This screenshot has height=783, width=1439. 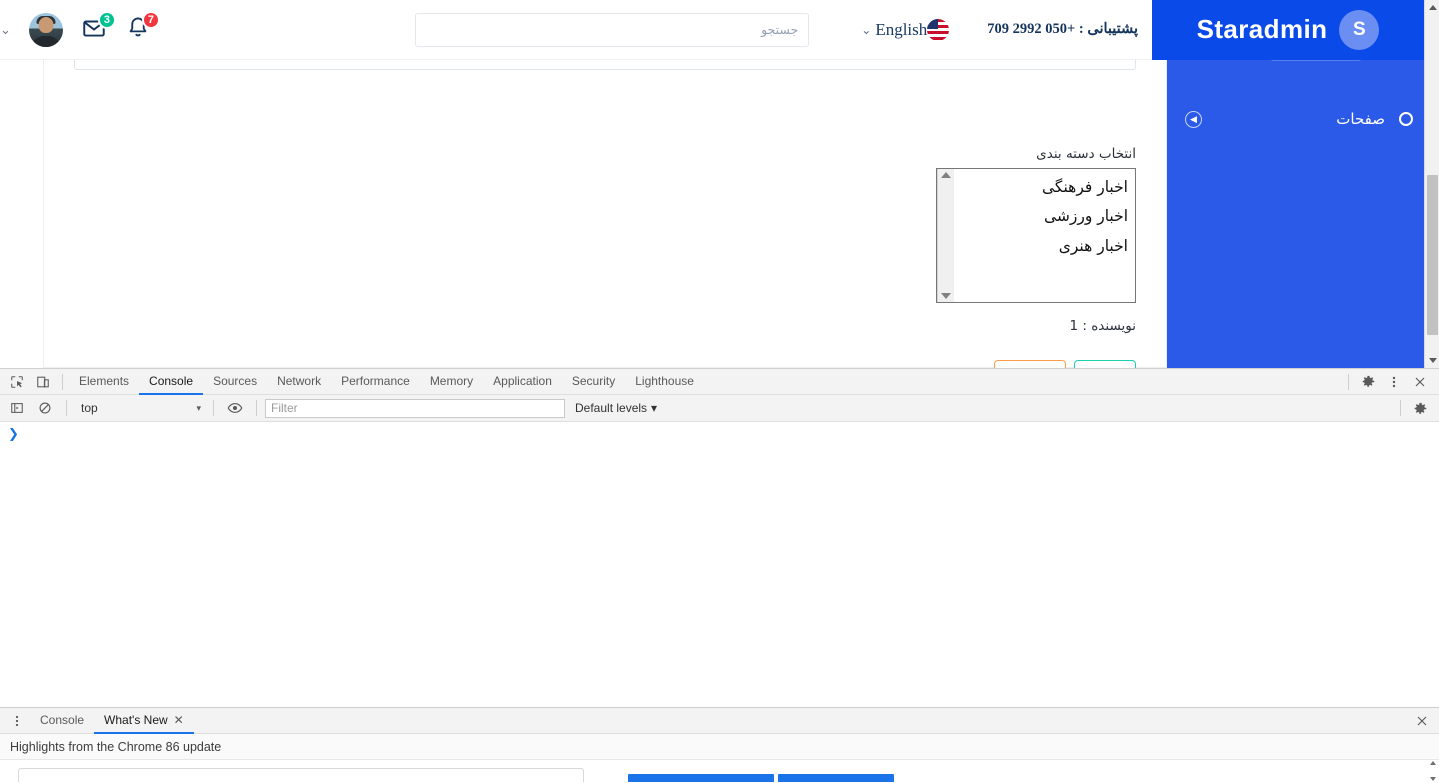 I want to click on sidebar-item-label: صفحات, so click(x=1360, y=119).